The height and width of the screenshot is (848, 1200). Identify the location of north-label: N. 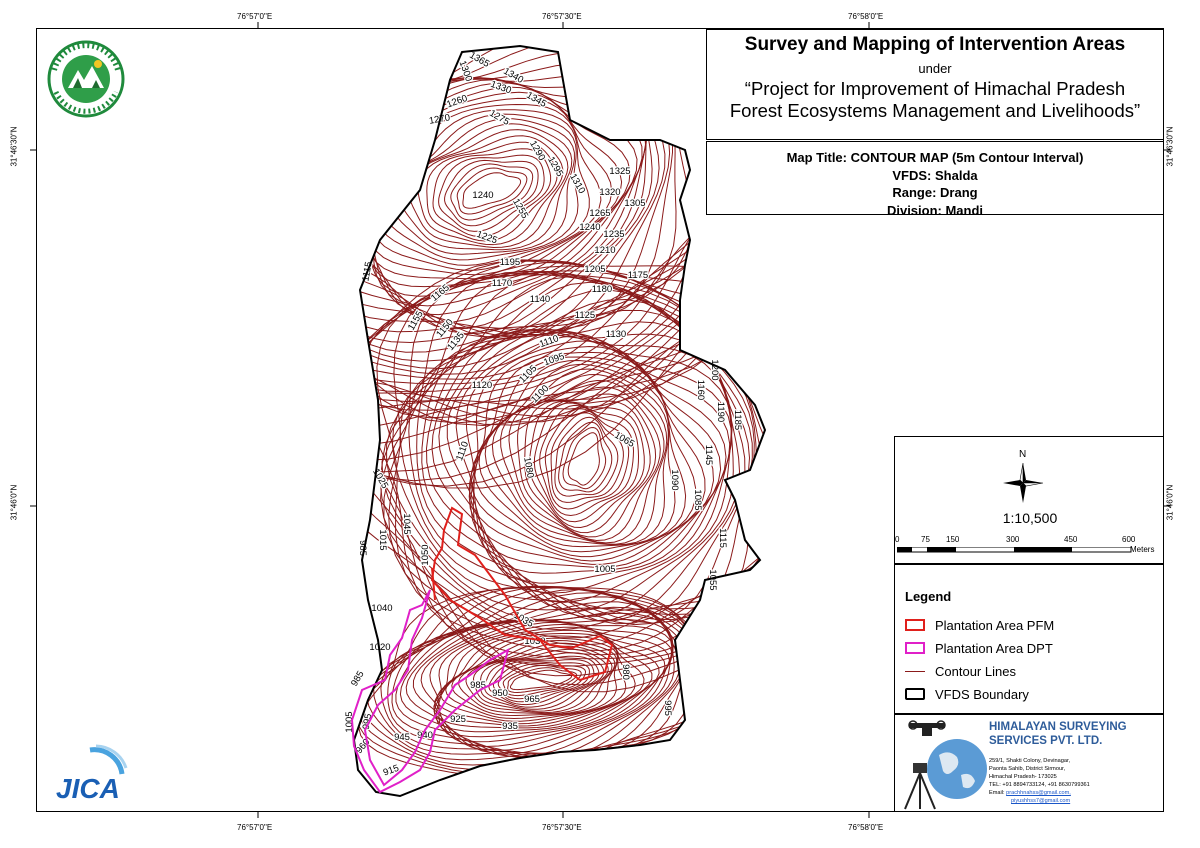
(1023, 454).